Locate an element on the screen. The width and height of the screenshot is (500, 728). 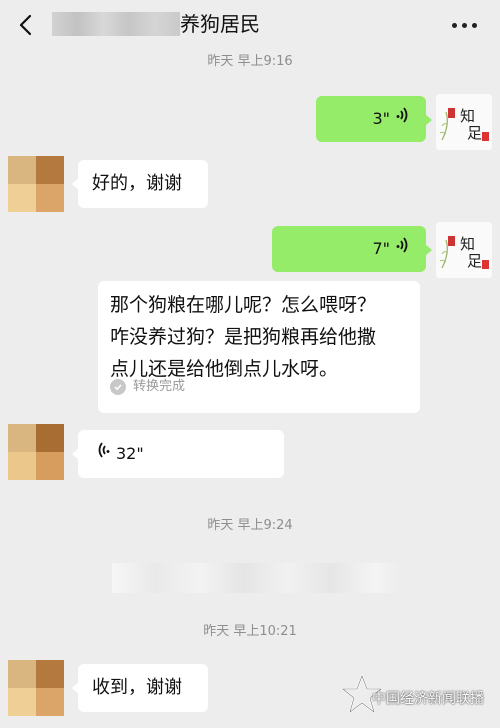
timestamp: 昨天 早上9:24 is located at coordinates (250, 525).